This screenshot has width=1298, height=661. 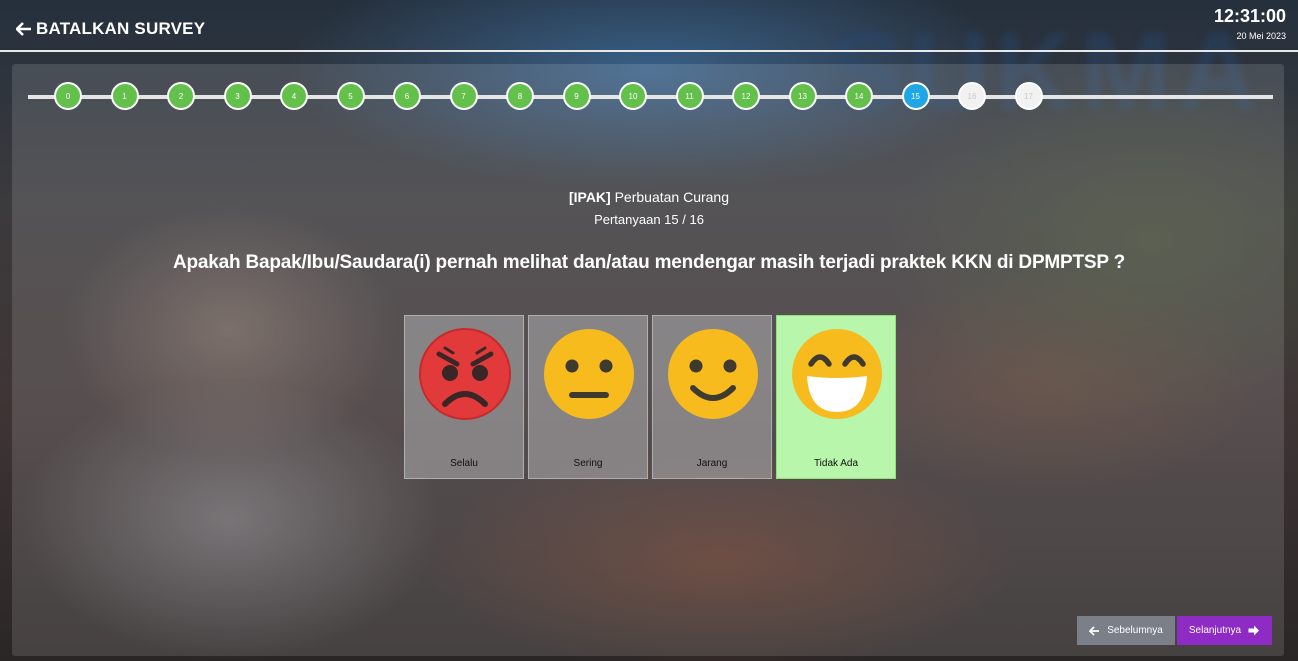 What do you see at coordinates (972, 96) in the screenshot?
I see `progress-step-16: 16` at bounding box center [972, 96].